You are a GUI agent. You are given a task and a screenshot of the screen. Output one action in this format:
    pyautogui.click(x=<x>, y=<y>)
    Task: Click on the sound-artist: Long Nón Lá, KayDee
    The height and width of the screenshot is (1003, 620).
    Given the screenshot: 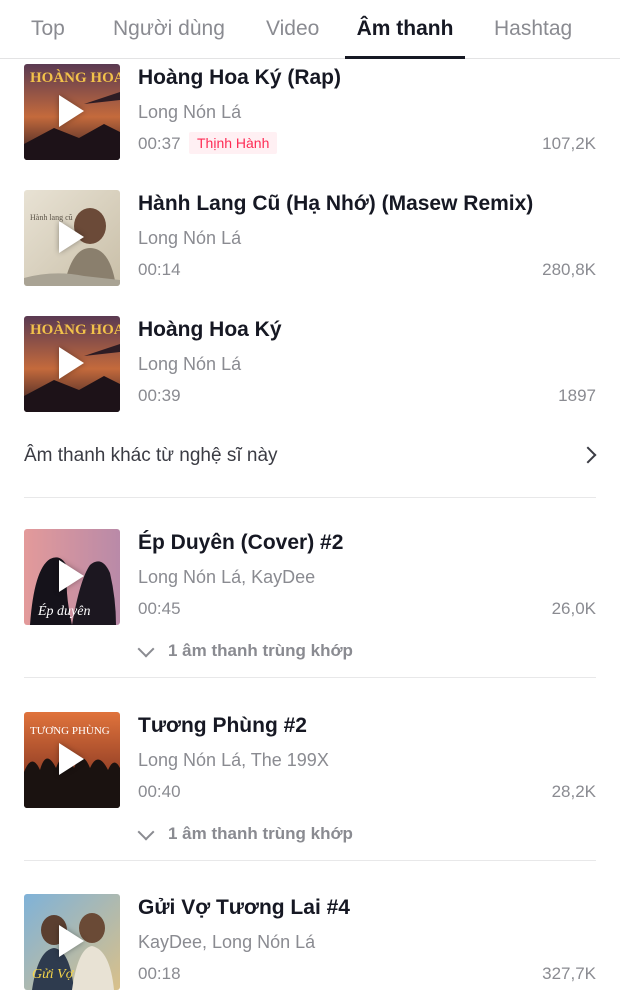 What is the action you would take?
    pyautogui.click(x=227, y=577)
    